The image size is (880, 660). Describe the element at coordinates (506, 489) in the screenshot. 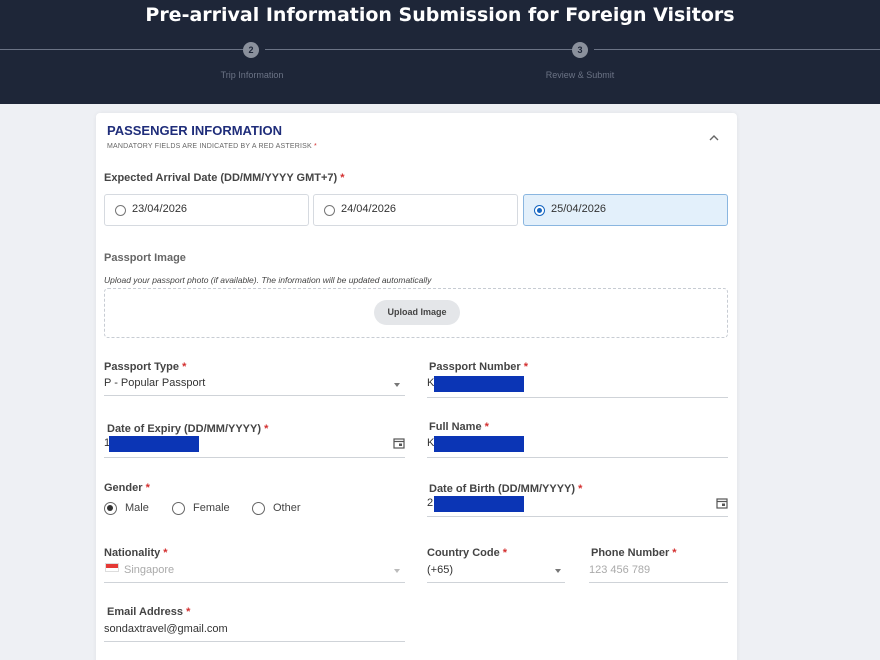

I see `dob-label: Date of Birth (DD/MM/YYYY) *` at that location.